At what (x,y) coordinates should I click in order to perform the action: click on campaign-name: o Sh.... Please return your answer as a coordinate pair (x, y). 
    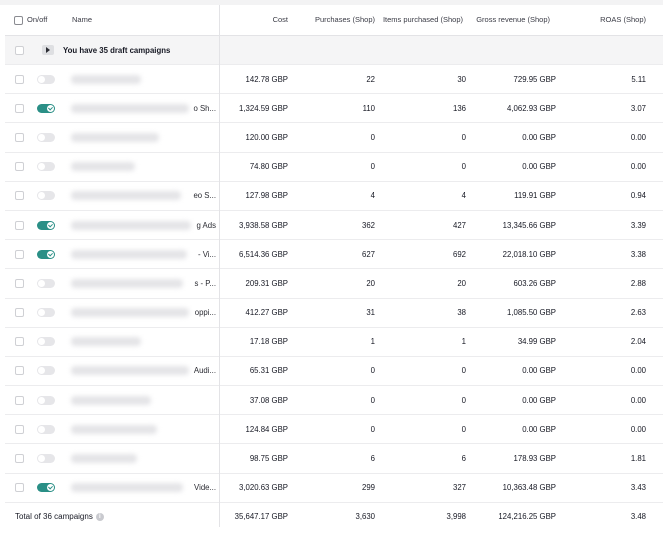
    Looking at the image, I should click on (140, 108).